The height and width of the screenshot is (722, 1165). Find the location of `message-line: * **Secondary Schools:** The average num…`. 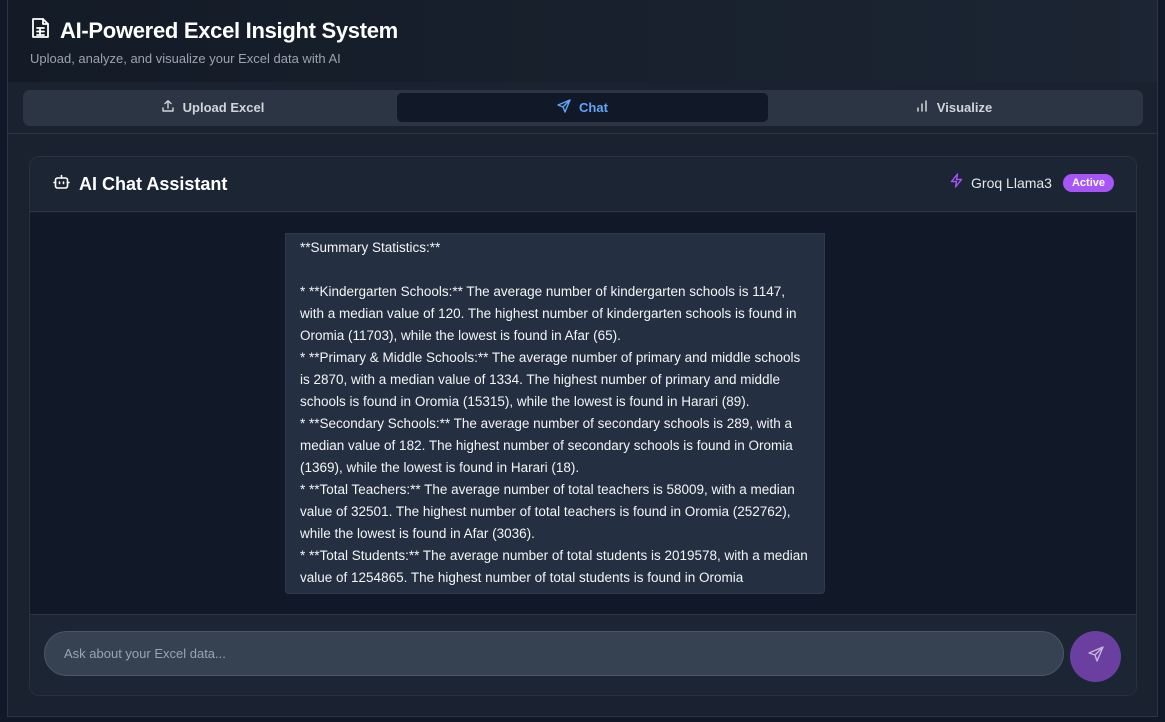

message-line: * **Secondary Schools:** The average num… is located at coordinates (548, 445).